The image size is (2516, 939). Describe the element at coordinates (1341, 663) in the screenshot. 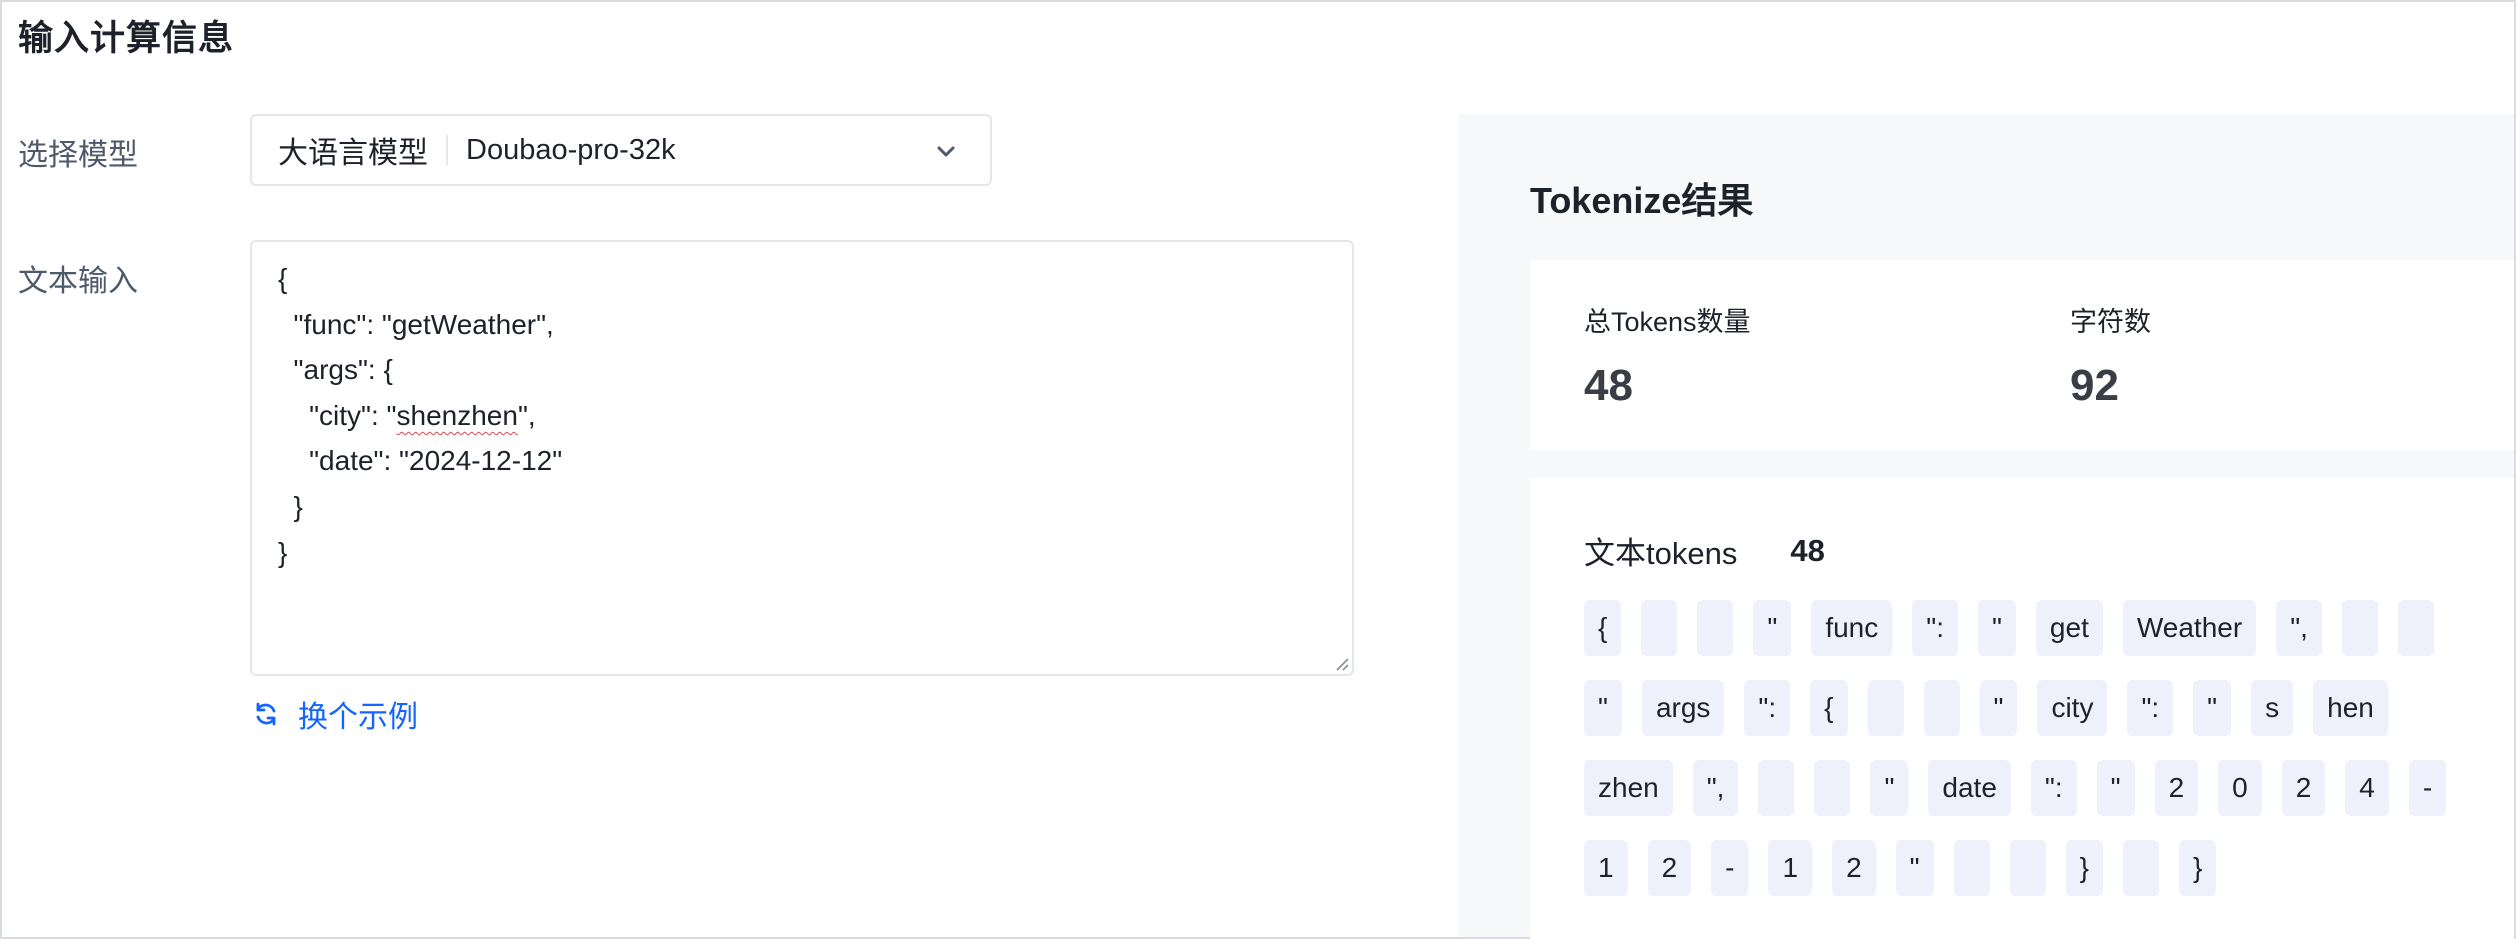

I see `resize-handle-icon` at that location.